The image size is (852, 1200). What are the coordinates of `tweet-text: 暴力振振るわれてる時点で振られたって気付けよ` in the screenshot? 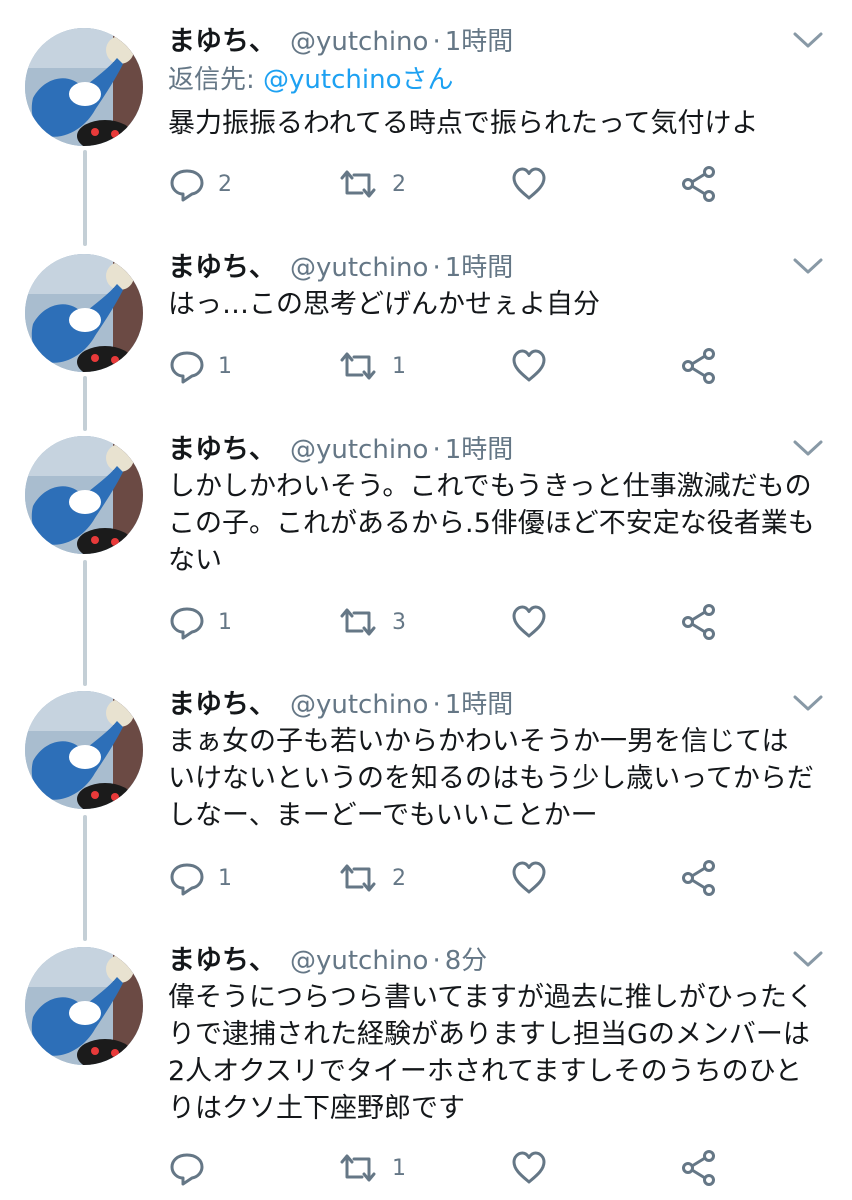 It's located at (503, 123).